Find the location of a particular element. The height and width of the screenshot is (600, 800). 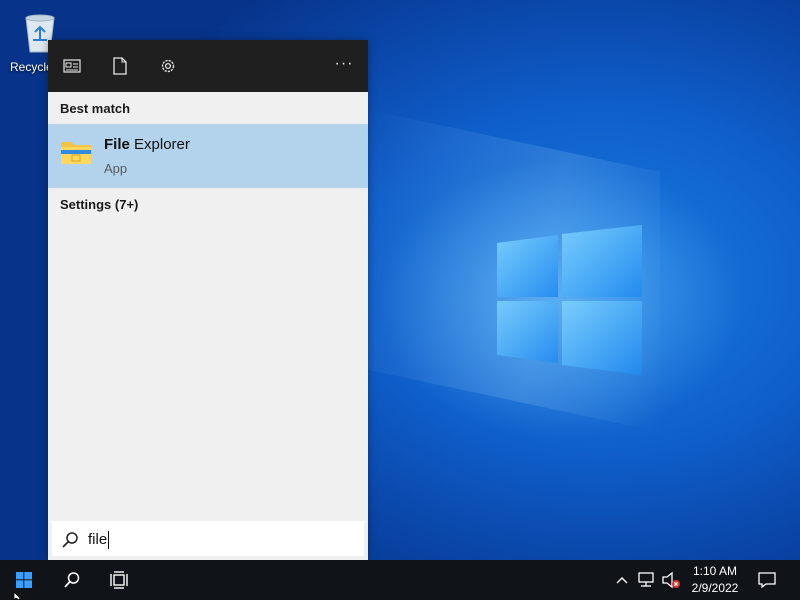

apps-icon is located at coordinates (72, 66).